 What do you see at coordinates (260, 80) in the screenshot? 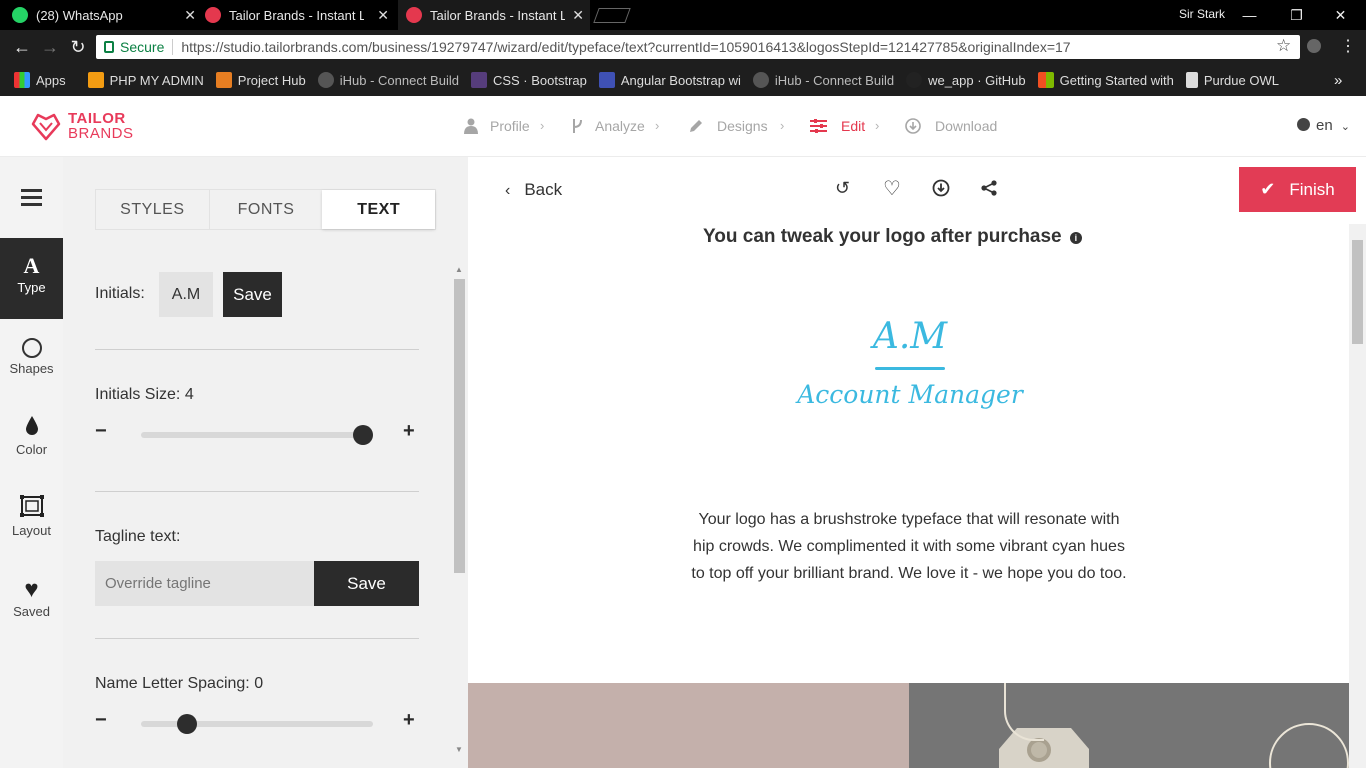
I see `bookmark-projecthub: Project Hub` at bounding box center [260, 80].